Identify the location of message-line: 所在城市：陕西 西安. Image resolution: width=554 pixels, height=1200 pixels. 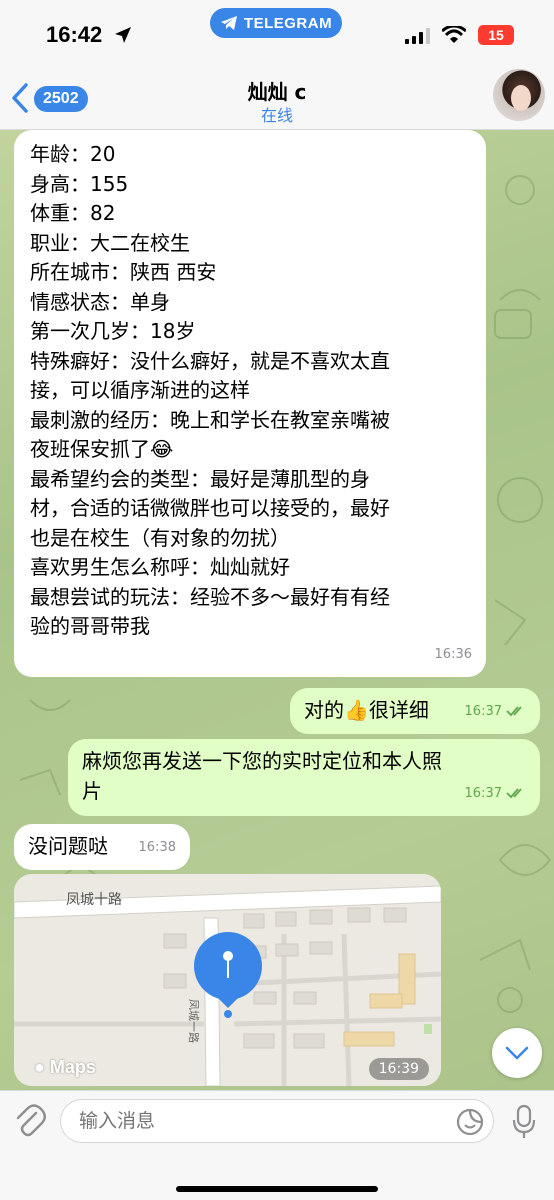
(123, 272).